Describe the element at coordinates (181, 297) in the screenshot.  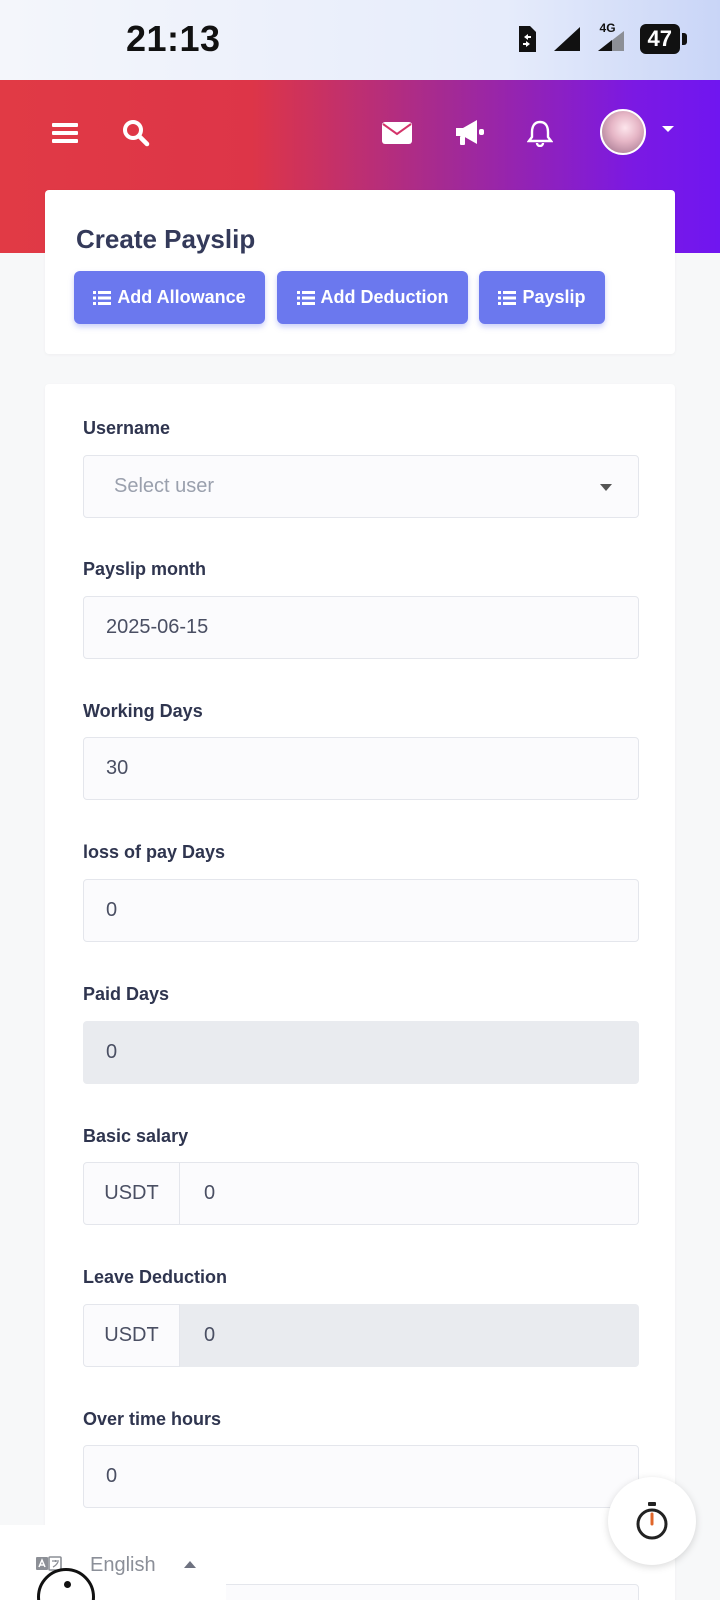
I see `add-allowance-label: Add Allowance` at that location.